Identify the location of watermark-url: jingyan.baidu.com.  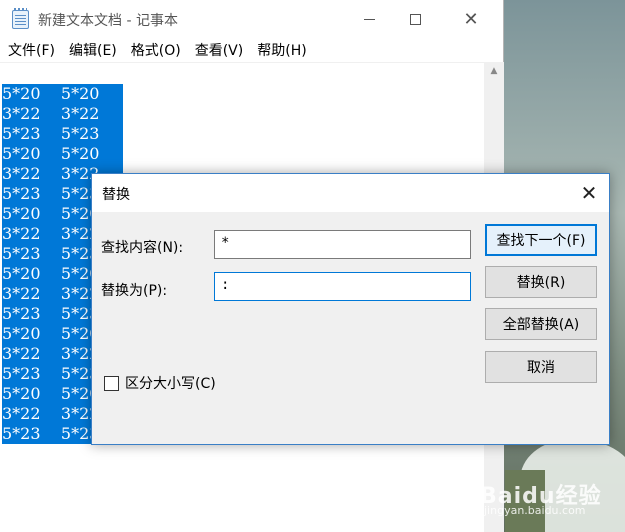
(535, 510).